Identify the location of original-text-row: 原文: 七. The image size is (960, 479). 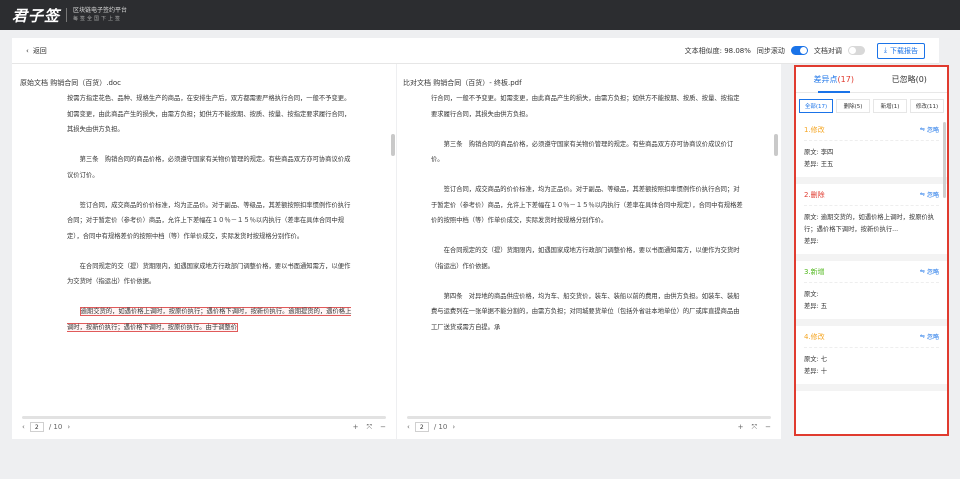
(871, 360).